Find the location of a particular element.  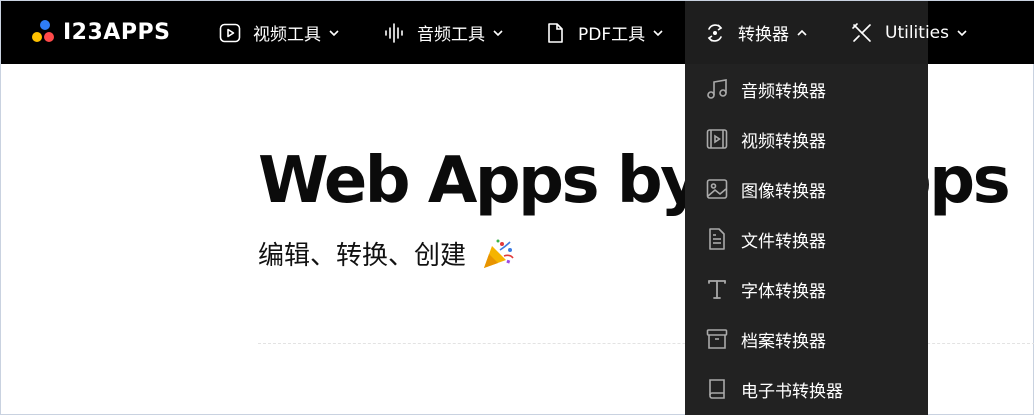

play-icon is located at coordinates (230, 33).